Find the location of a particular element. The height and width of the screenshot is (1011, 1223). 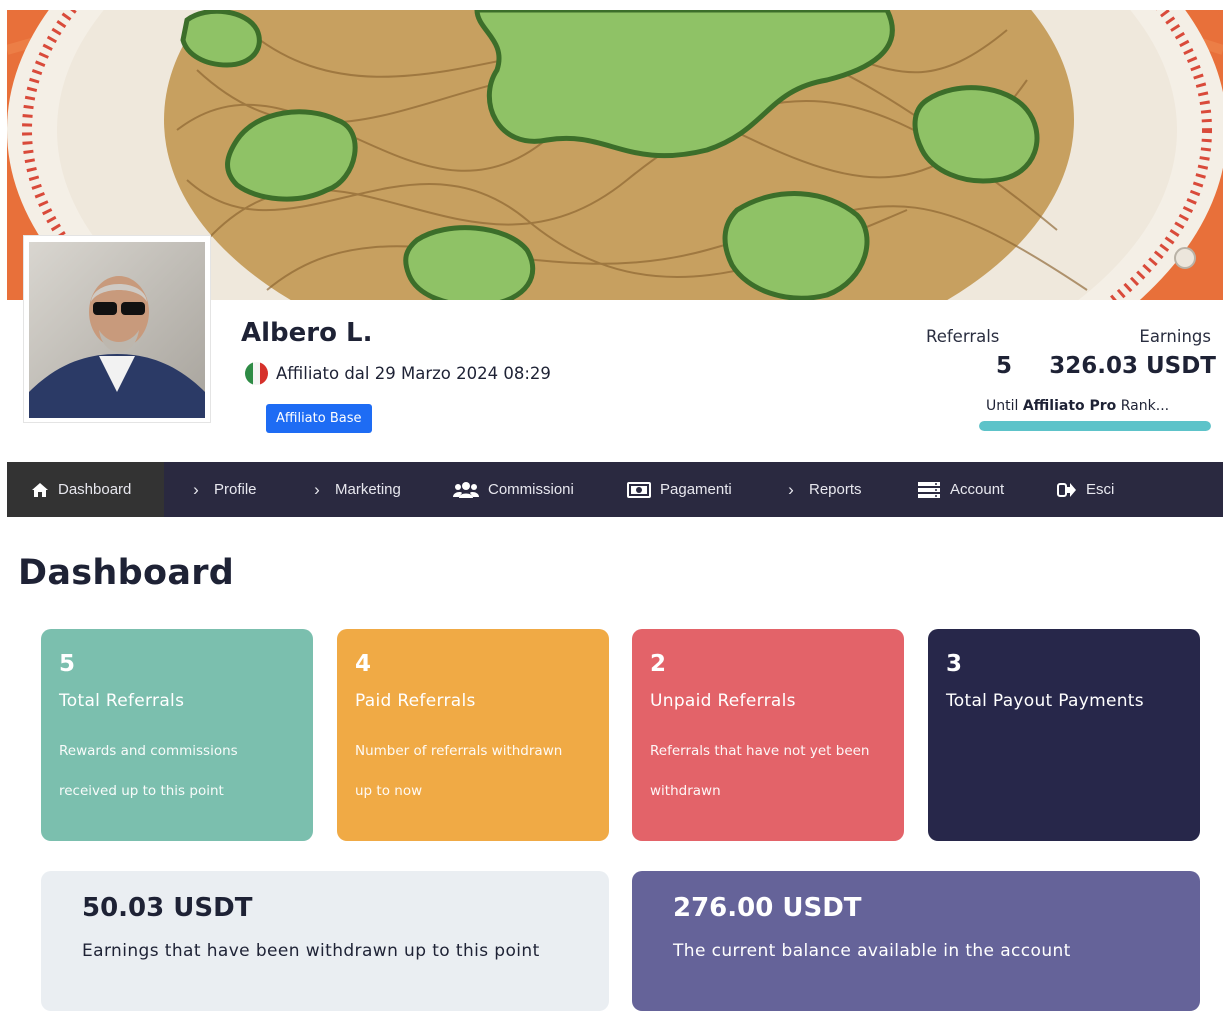

nav-item-marketing: › Marketing is located at coordinates (354, 489).